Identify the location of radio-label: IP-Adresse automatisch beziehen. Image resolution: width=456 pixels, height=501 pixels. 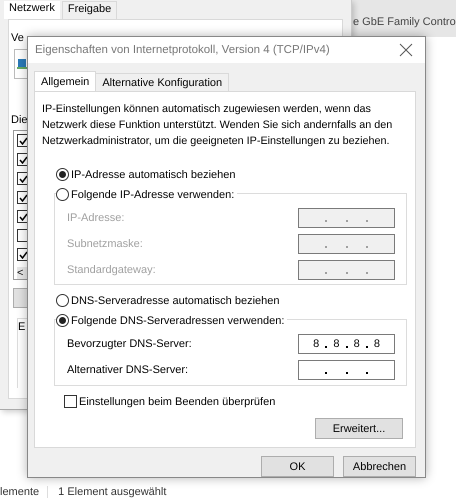
(153, 174).